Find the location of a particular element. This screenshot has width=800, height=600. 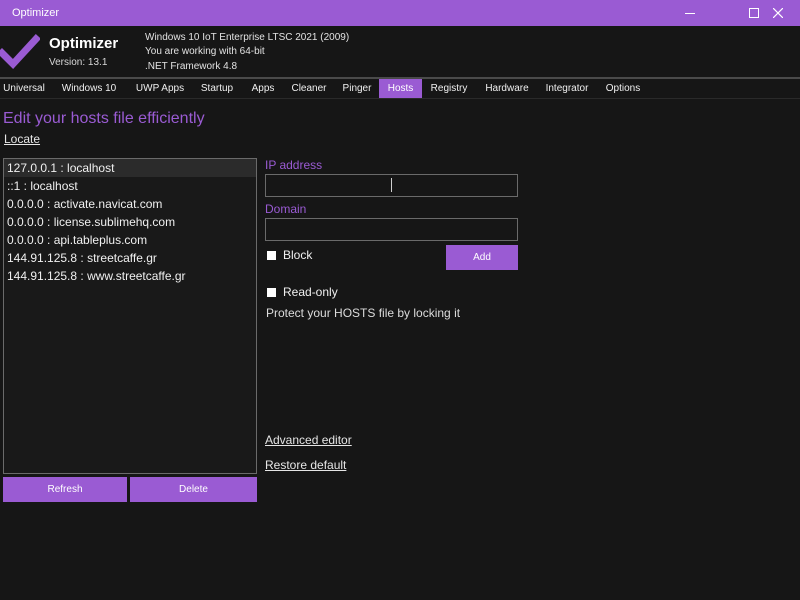

tab-apps: Apps is located at coordinates (263, 88).